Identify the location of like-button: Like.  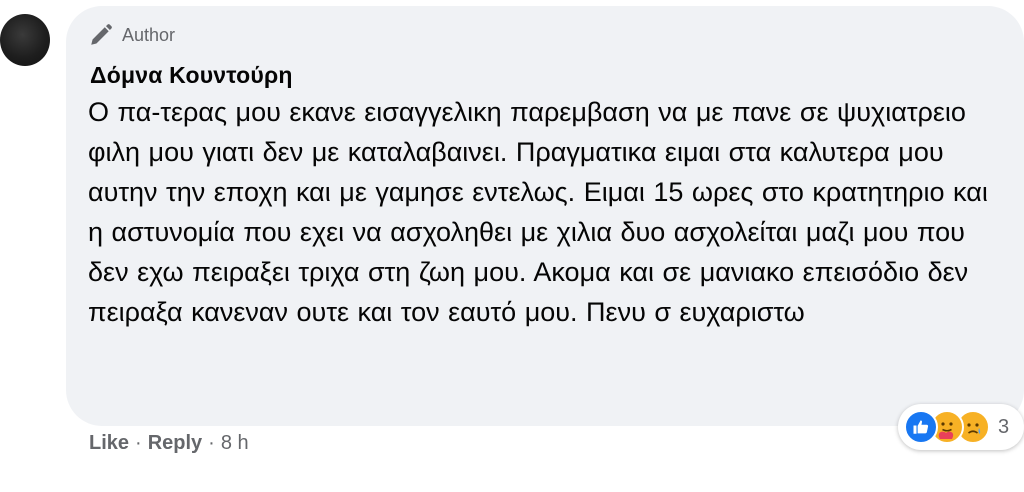
(109, 443).